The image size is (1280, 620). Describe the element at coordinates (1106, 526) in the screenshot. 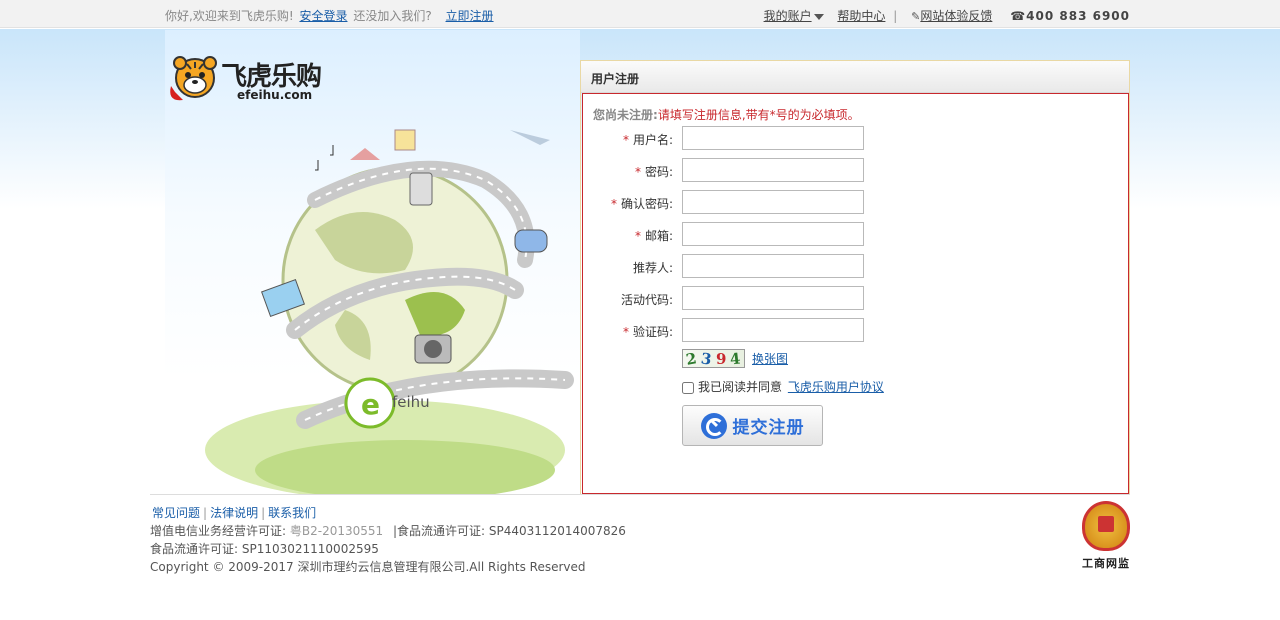

I see `emblem-icon` at that location.